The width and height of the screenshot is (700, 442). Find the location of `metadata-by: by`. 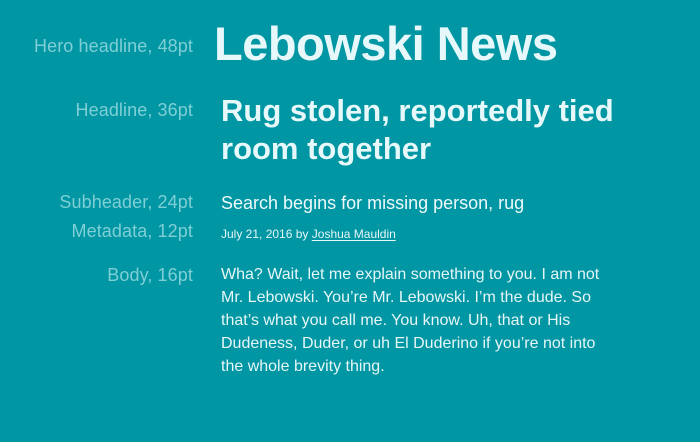

metadata-by: by is located at coordinates (302, 234).